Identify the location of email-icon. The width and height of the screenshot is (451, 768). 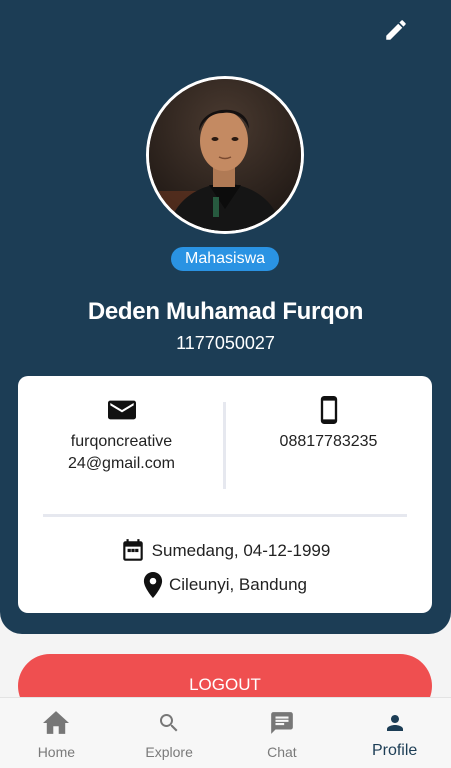
(121, 410).